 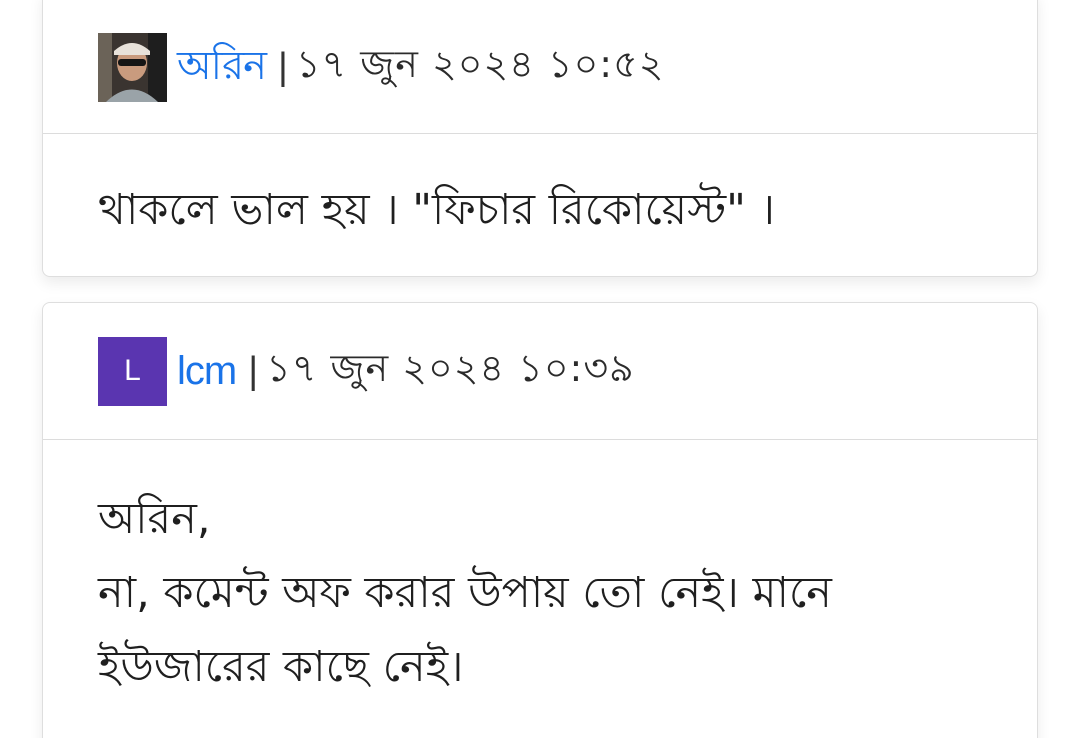 I want to click on comment-text-line: অরিন,, so click(x=154, y=519).